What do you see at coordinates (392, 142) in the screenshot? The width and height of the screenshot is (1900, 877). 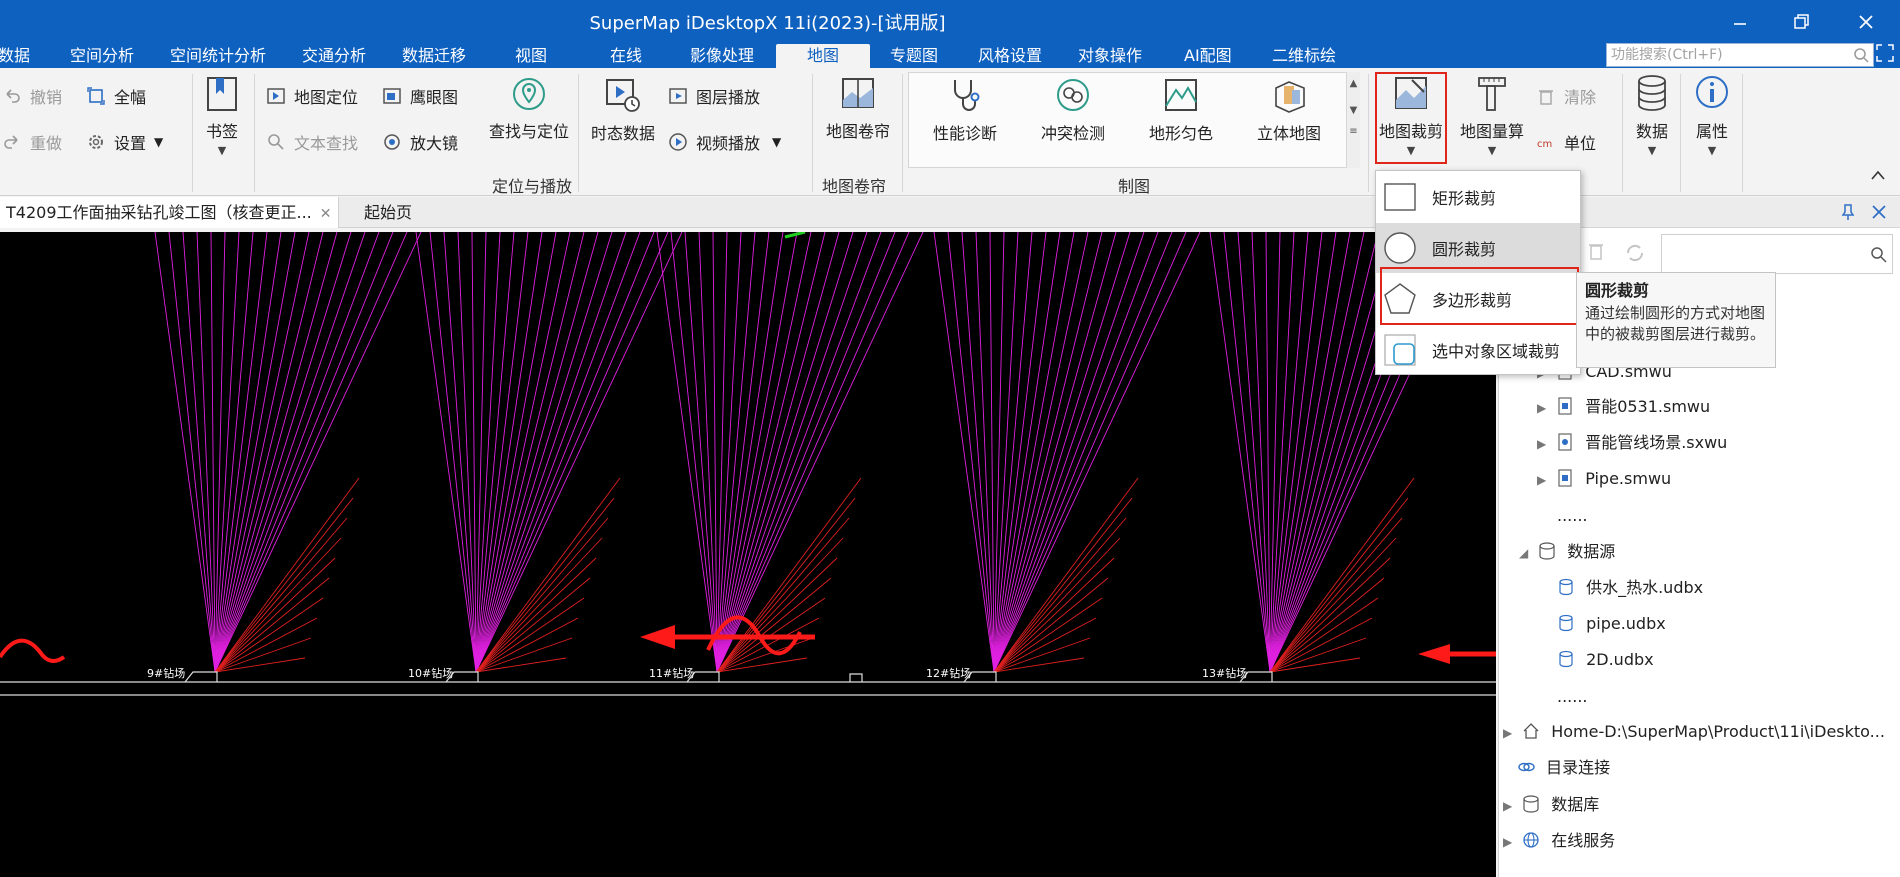 I see `magnifier-icon` at bounding box center [392, 142].